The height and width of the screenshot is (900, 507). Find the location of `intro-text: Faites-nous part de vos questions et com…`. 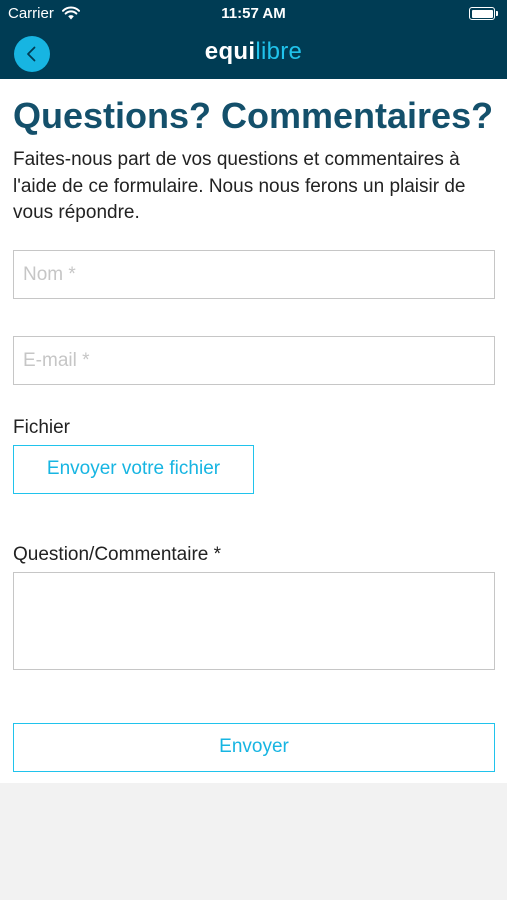

intro-text: Faites-nous part de vos questions et com… is located at coordinates (239, 186).